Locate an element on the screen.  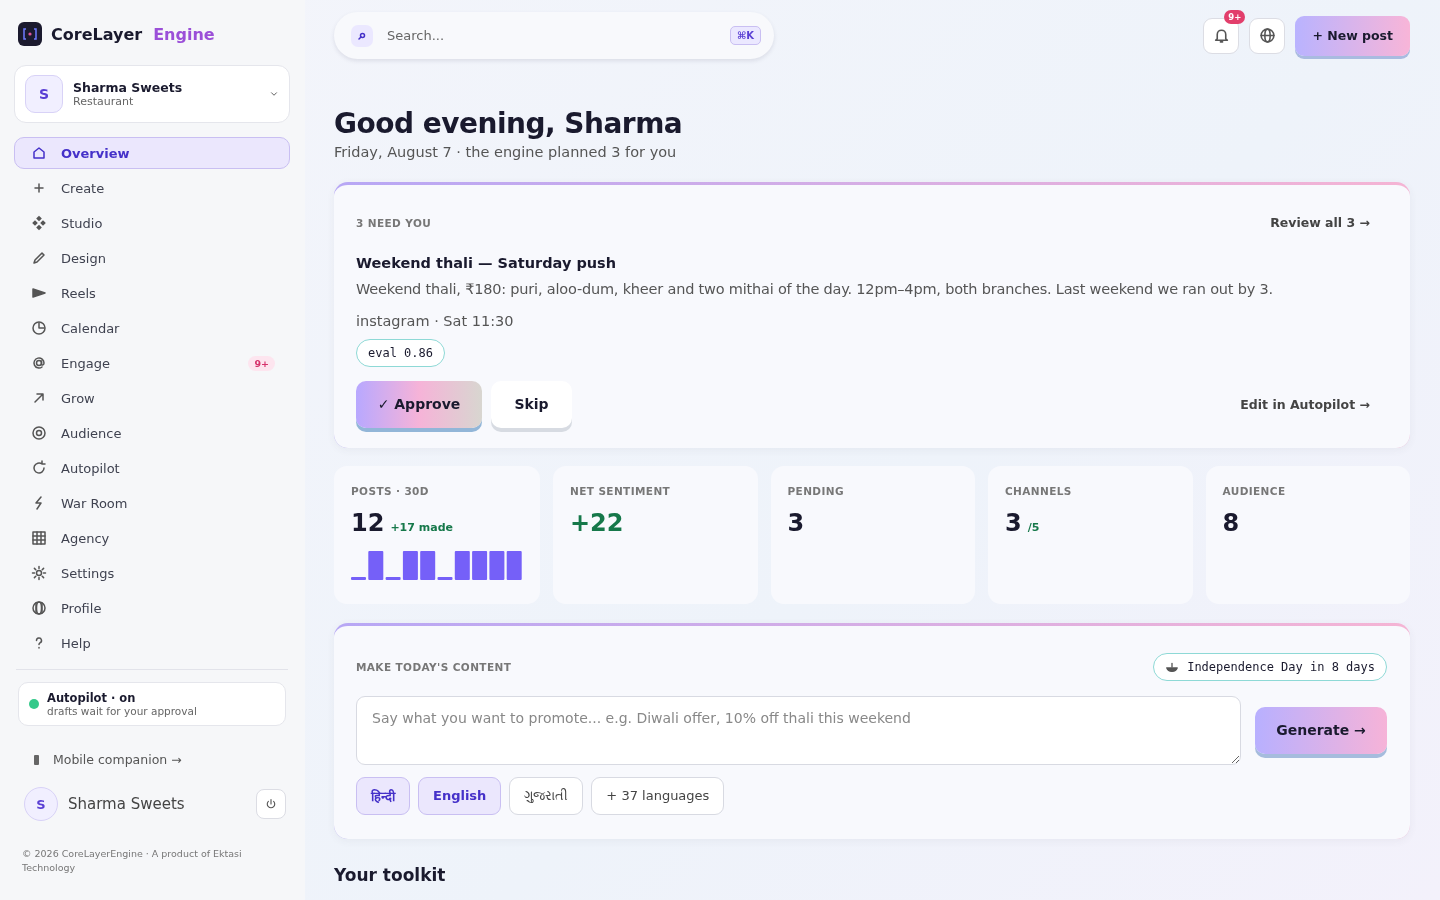
clock-icon is located at coordinates (39, 328).